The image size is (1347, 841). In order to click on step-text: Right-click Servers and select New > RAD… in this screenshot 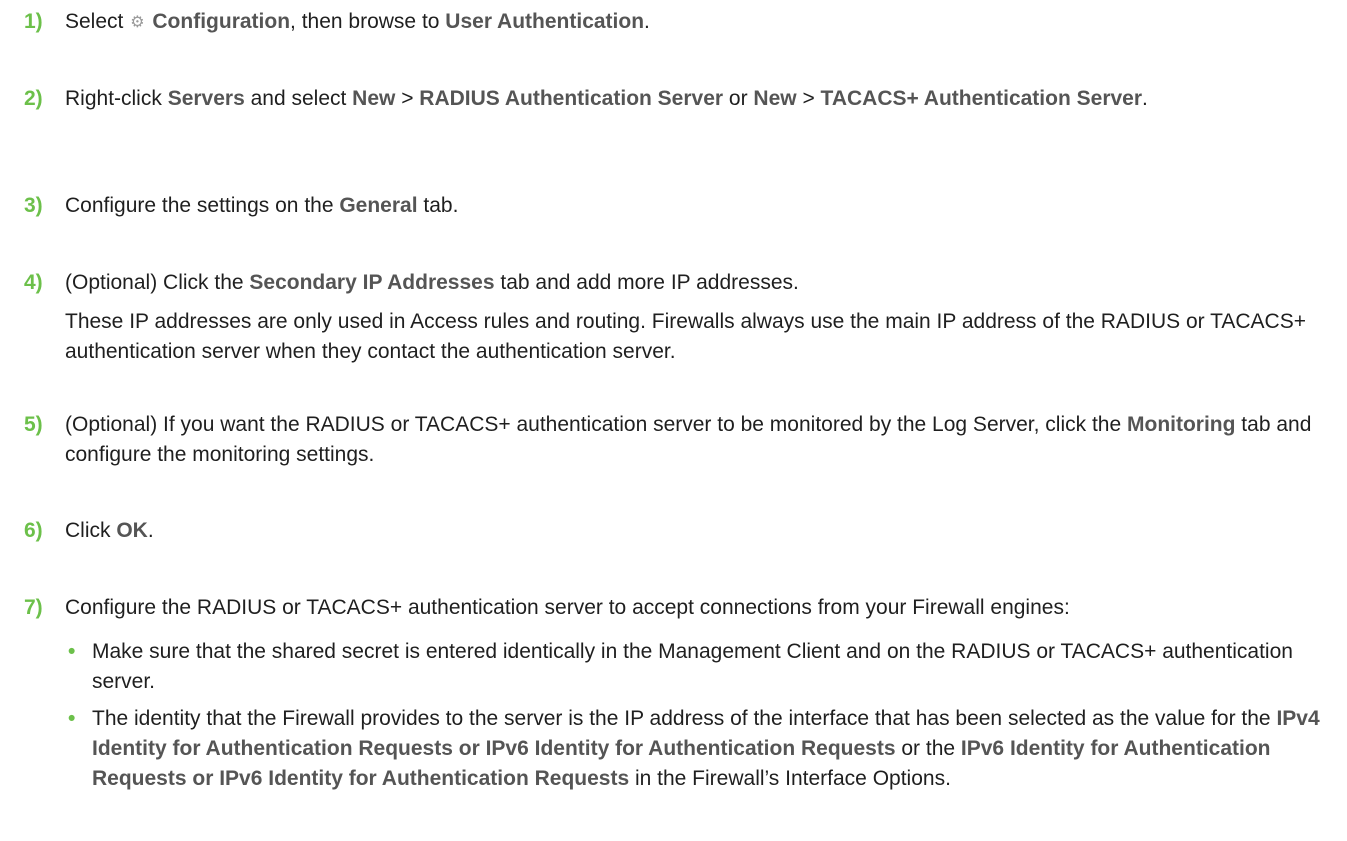, I will do `click(699, 99)`.